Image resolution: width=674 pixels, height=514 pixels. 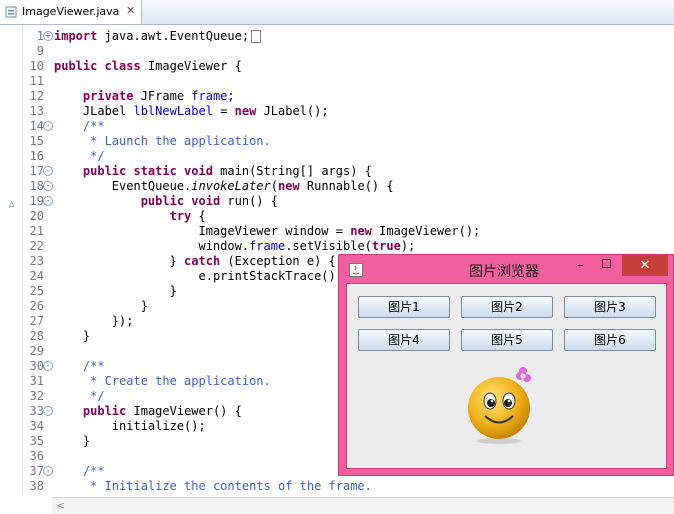 I want to click on code-text: initialize();, so click(x=130, y=426).